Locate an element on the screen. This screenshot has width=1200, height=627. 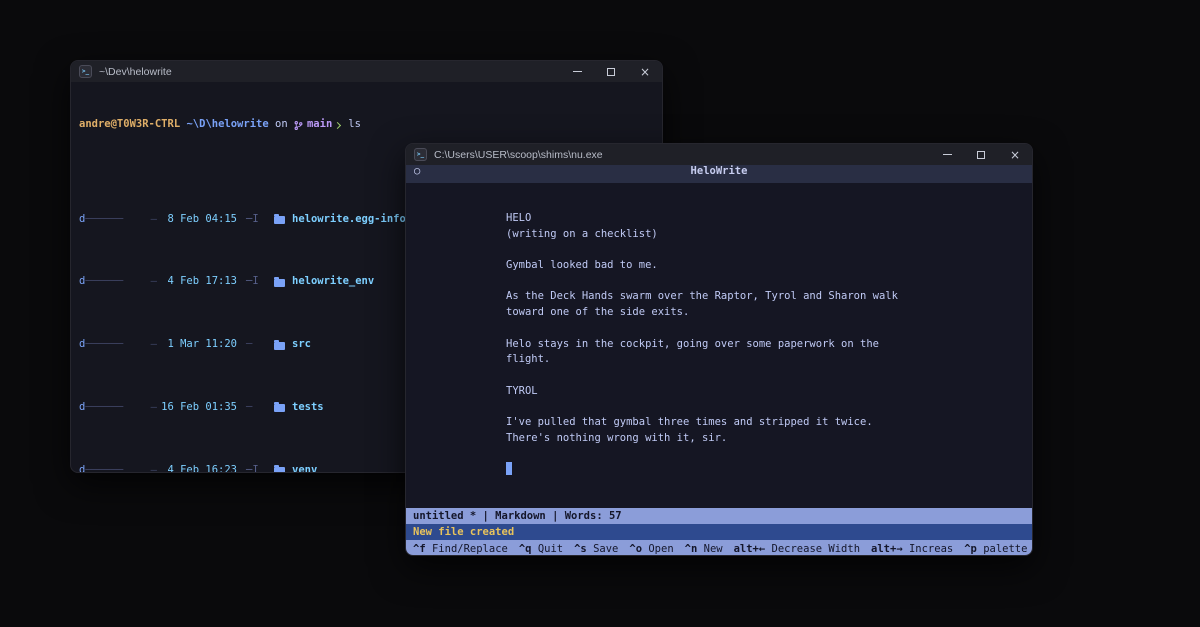
editor-window-title: C:\Users\USER\scoop\shims\nu.exe is located at coordinates (518, 154).